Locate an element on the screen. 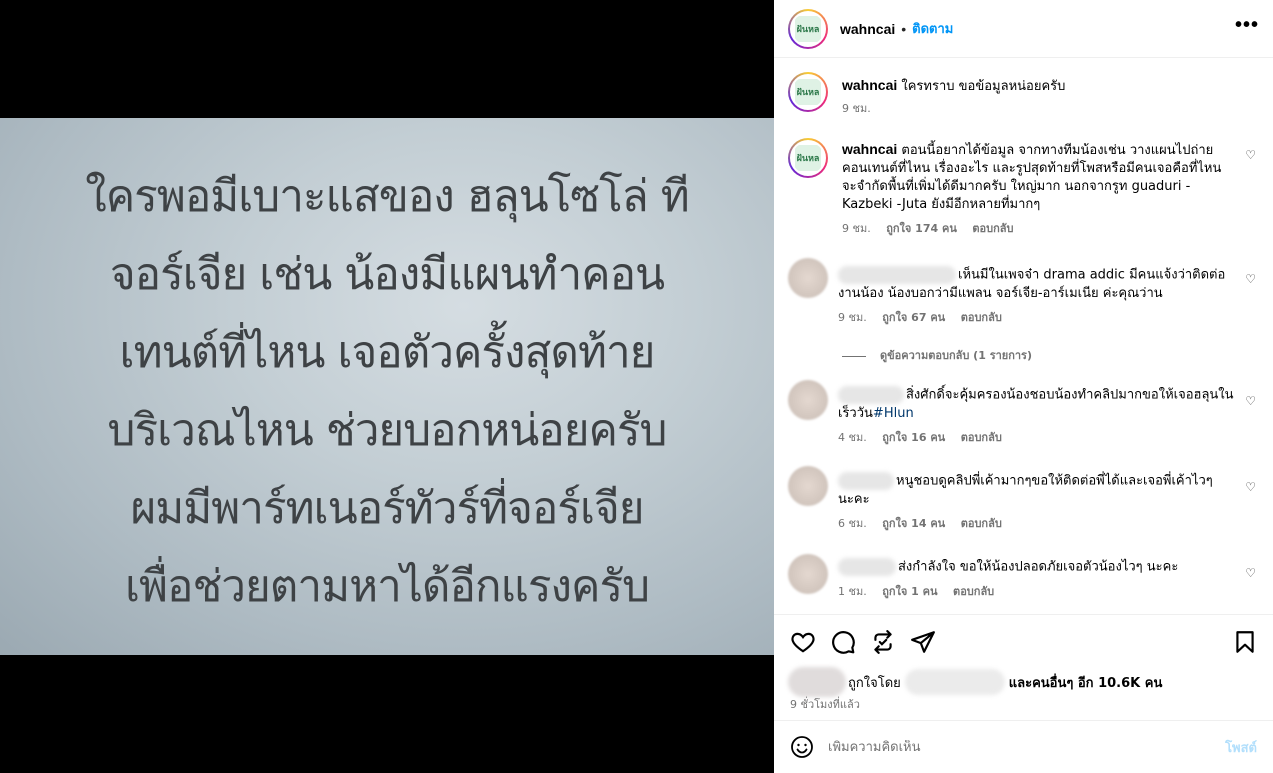 Image resolution: width=1273 pixels, height=773 pixels. repost-icon is located at coordinates (883, 642).